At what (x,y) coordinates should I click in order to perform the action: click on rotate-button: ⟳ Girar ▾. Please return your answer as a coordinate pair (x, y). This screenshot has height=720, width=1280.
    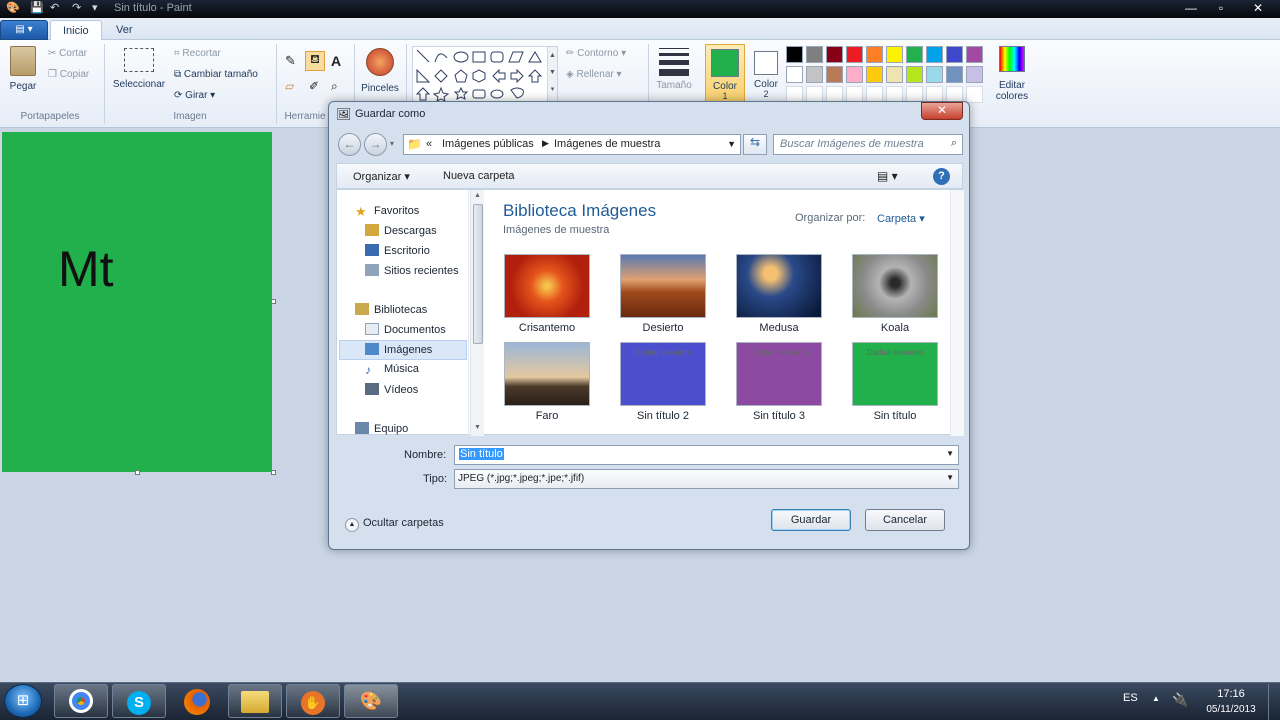
    Looking at the image, I should click on (194, 95).